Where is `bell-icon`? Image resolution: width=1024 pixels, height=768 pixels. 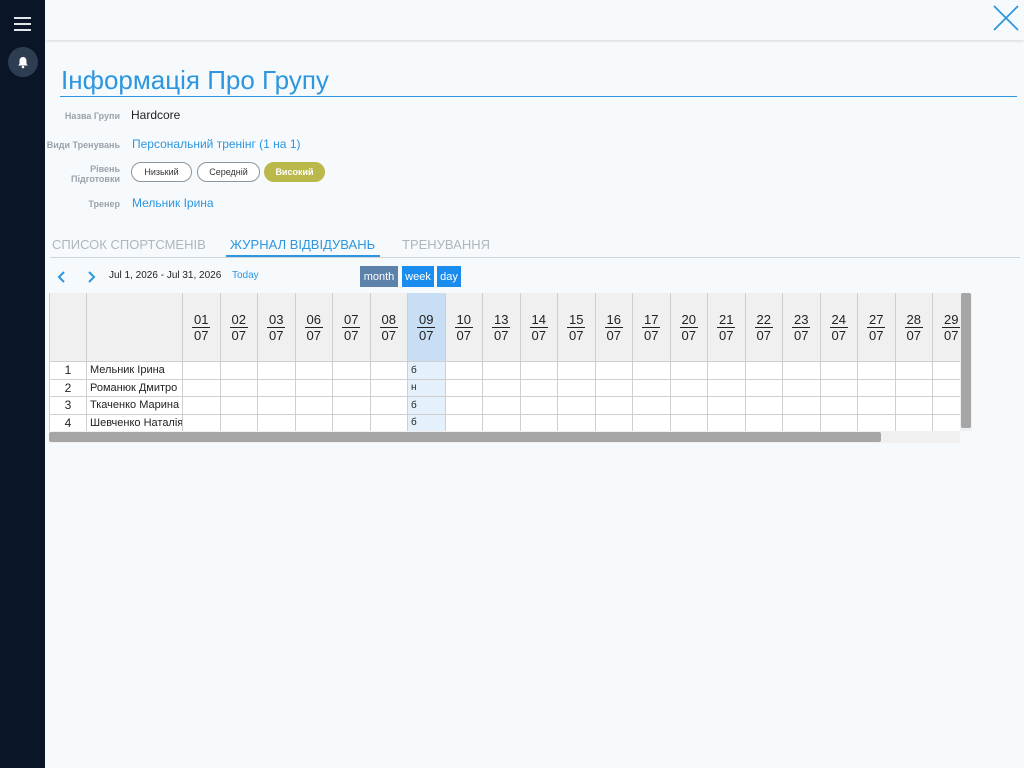 bell-icon is located at coordinates (23, 62).